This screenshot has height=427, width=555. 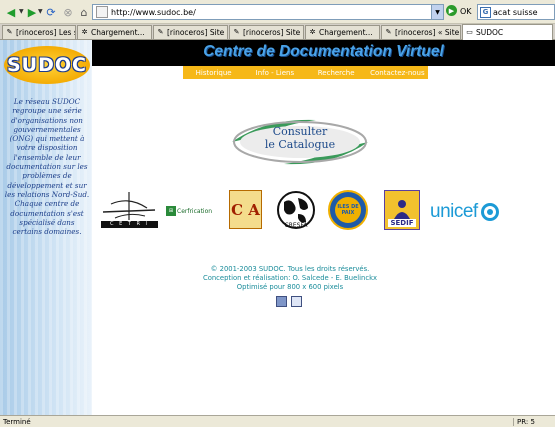 What do you see at coordinates (17, 421) in the screenshot?
I see `status-text: Terminé` at bounding box center [17, 421].